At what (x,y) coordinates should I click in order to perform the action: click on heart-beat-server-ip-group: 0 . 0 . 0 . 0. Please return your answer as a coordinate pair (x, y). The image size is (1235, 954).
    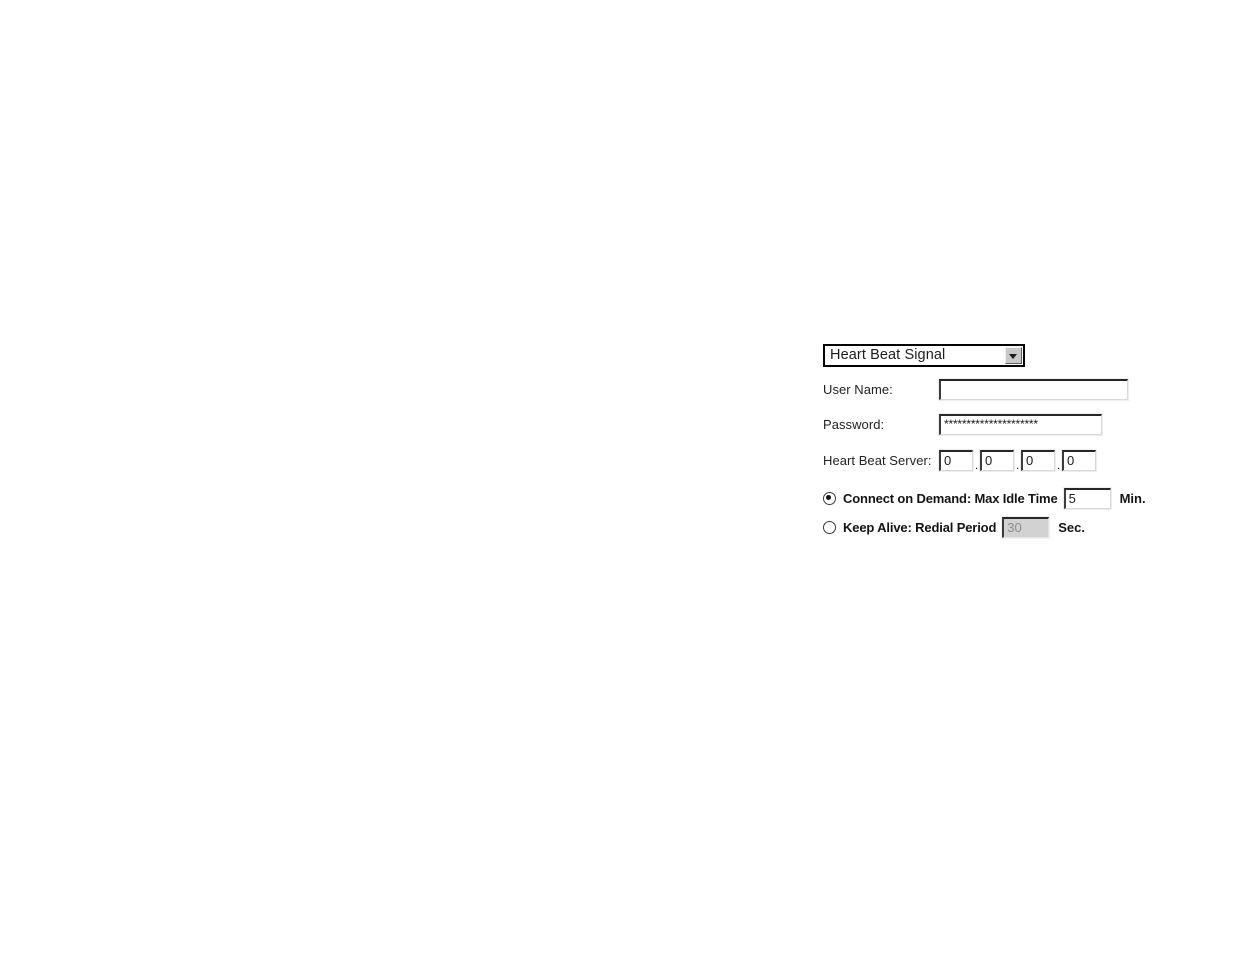
    Looking at the image, I should click on (1017, 460).